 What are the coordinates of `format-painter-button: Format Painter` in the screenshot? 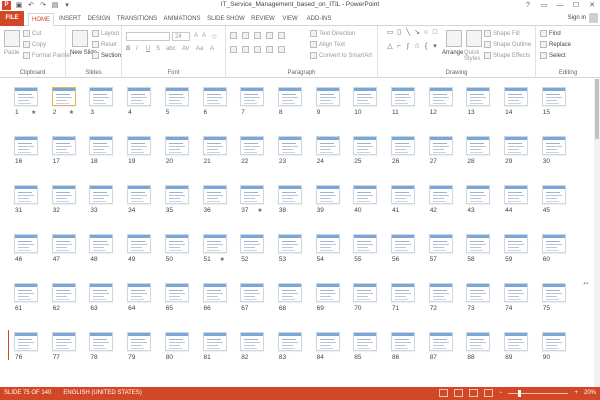 It's located at (47, 55).